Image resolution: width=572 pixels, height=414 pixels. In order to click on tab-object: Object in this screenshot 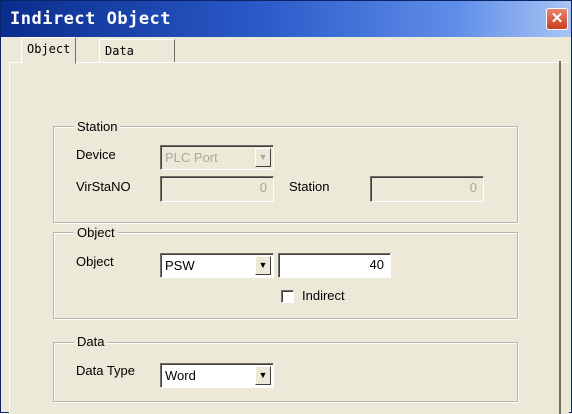, I will do `click(49, 50)`.